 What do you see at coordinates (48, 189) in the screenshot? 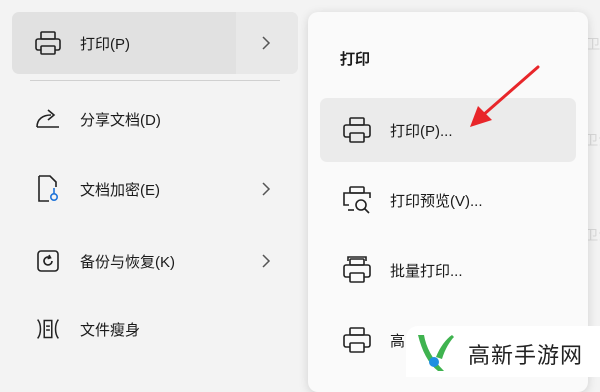
I see `document-lock-icon` at bounding box center [48, 189].